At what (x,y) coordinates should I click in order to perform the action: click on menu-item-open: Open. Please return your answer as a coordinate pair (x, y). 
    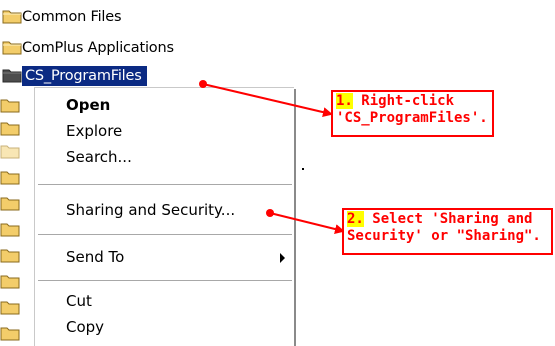
    Looking at the image, I should click on (164, 105).